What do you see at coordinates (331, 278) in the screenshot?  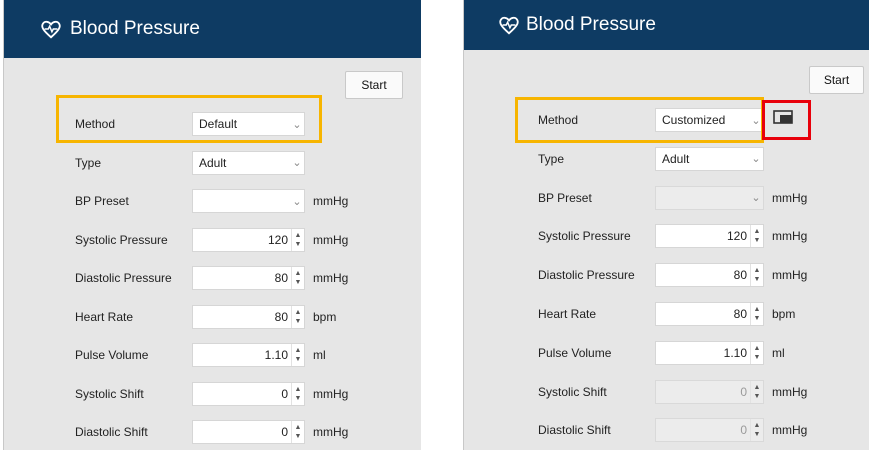 I see `diastolic-pressure-unit: mmHg` at bounding box center [331, 278].